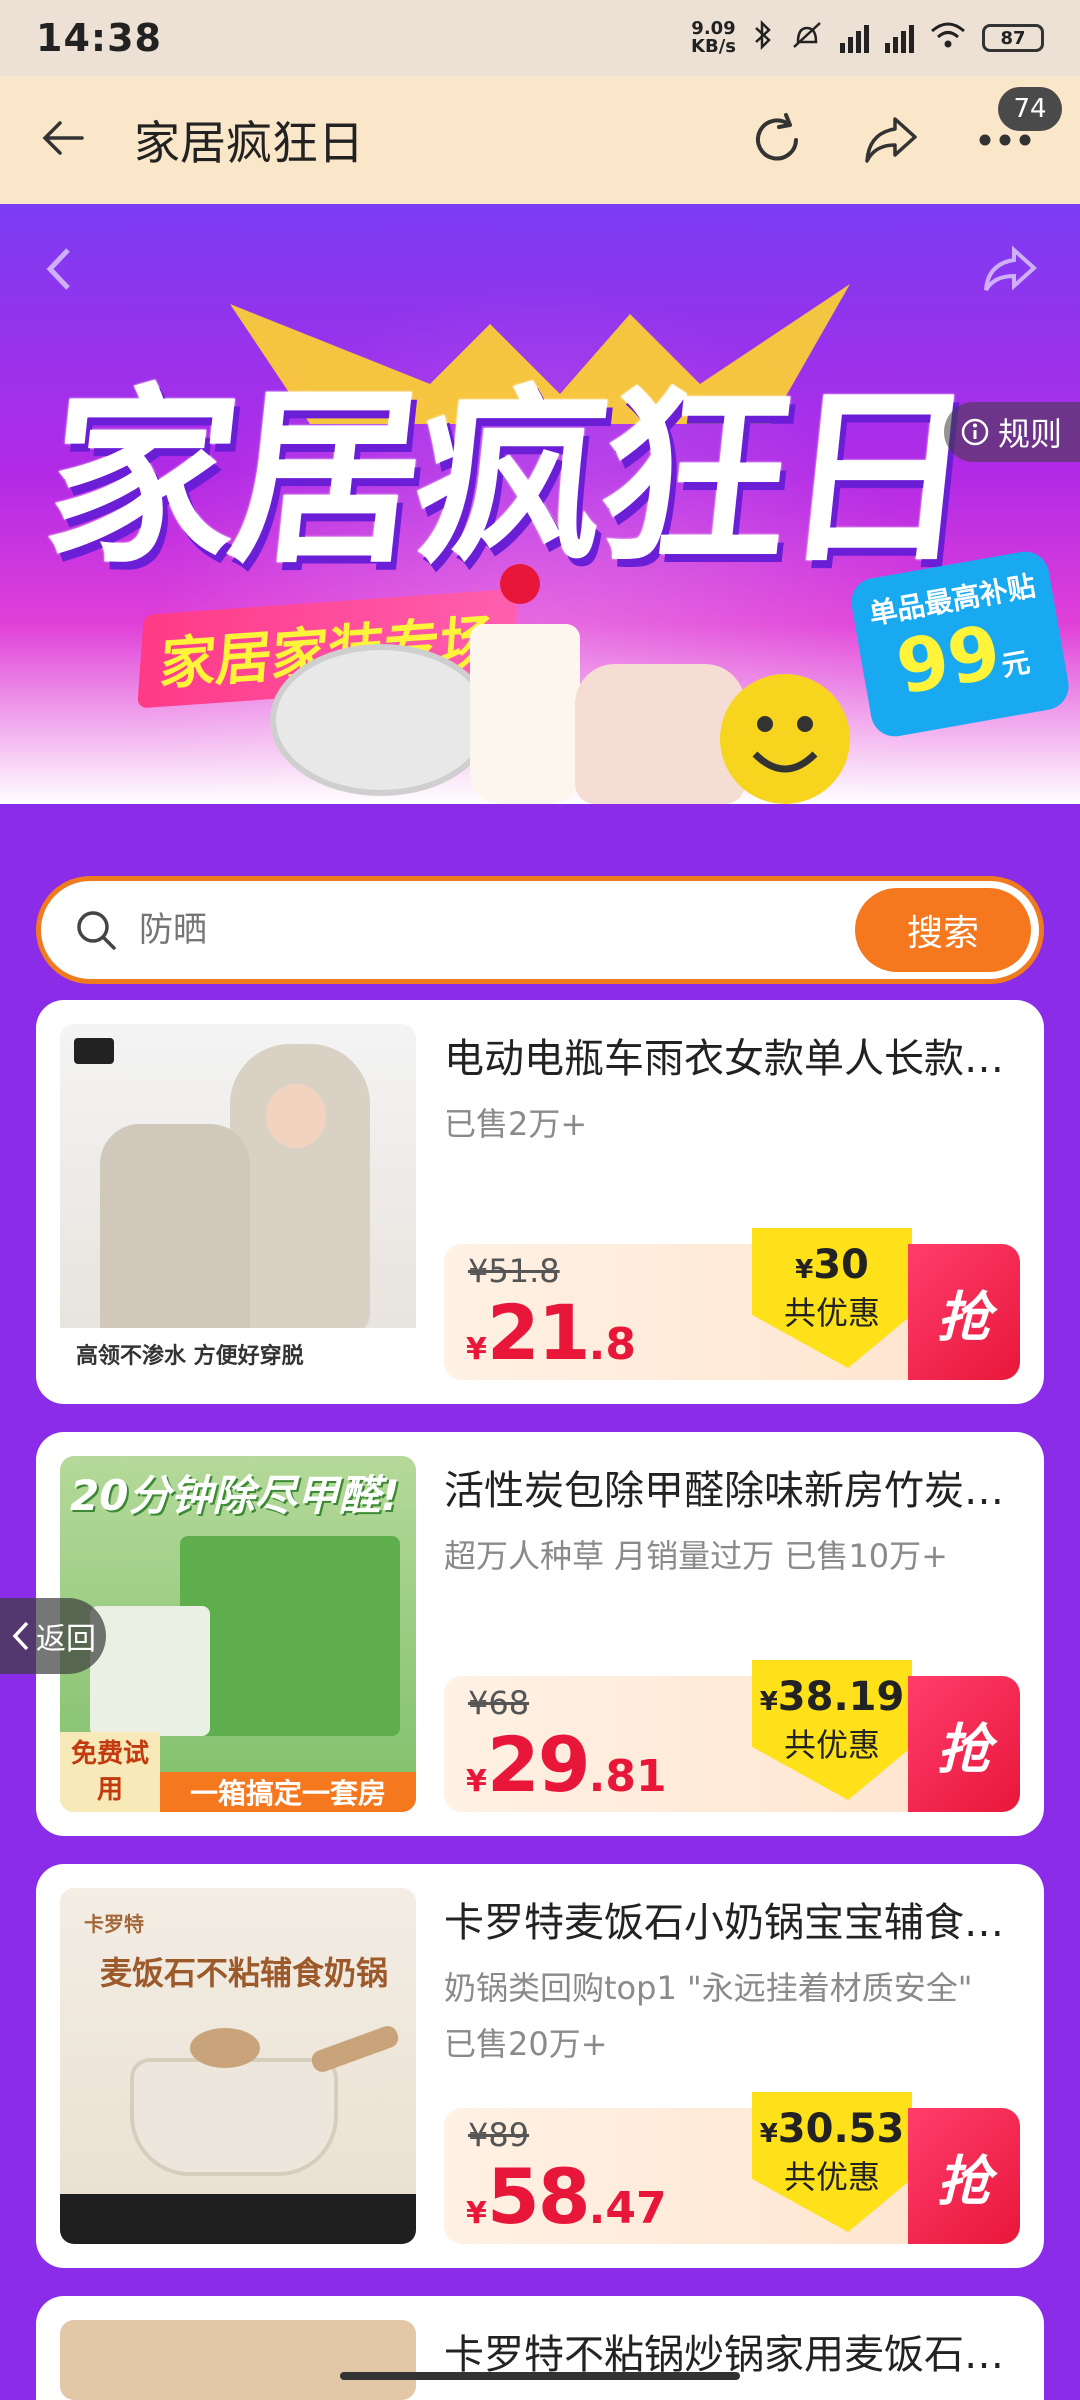  Describe the element at coordinates (238, 2219) in the screenshot. I see `image-price-strip` at that location.